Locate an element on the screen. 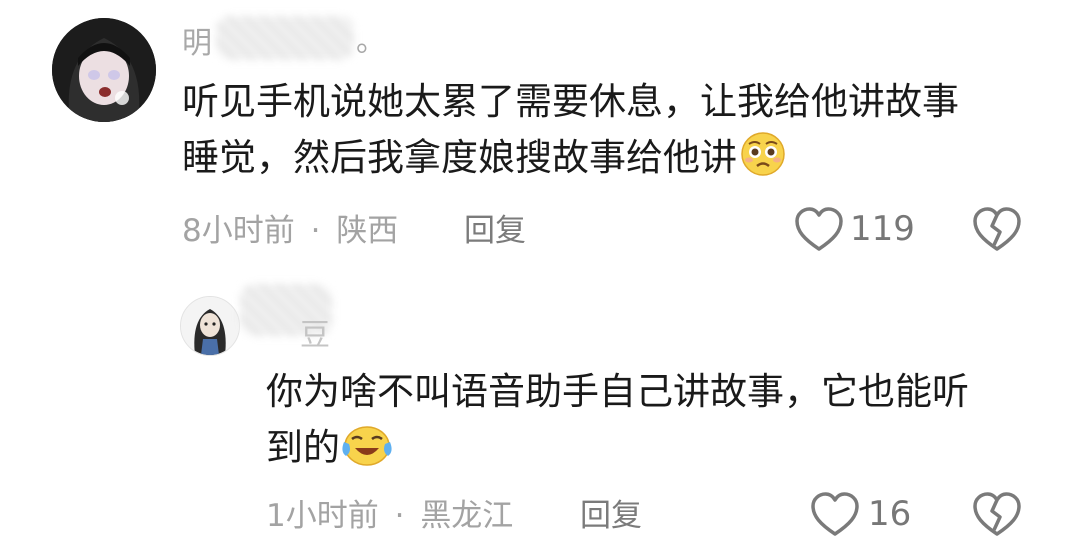 This screenshot has height=560, width=1080. location: 黑龙江 is located at coordinates (467, 516).